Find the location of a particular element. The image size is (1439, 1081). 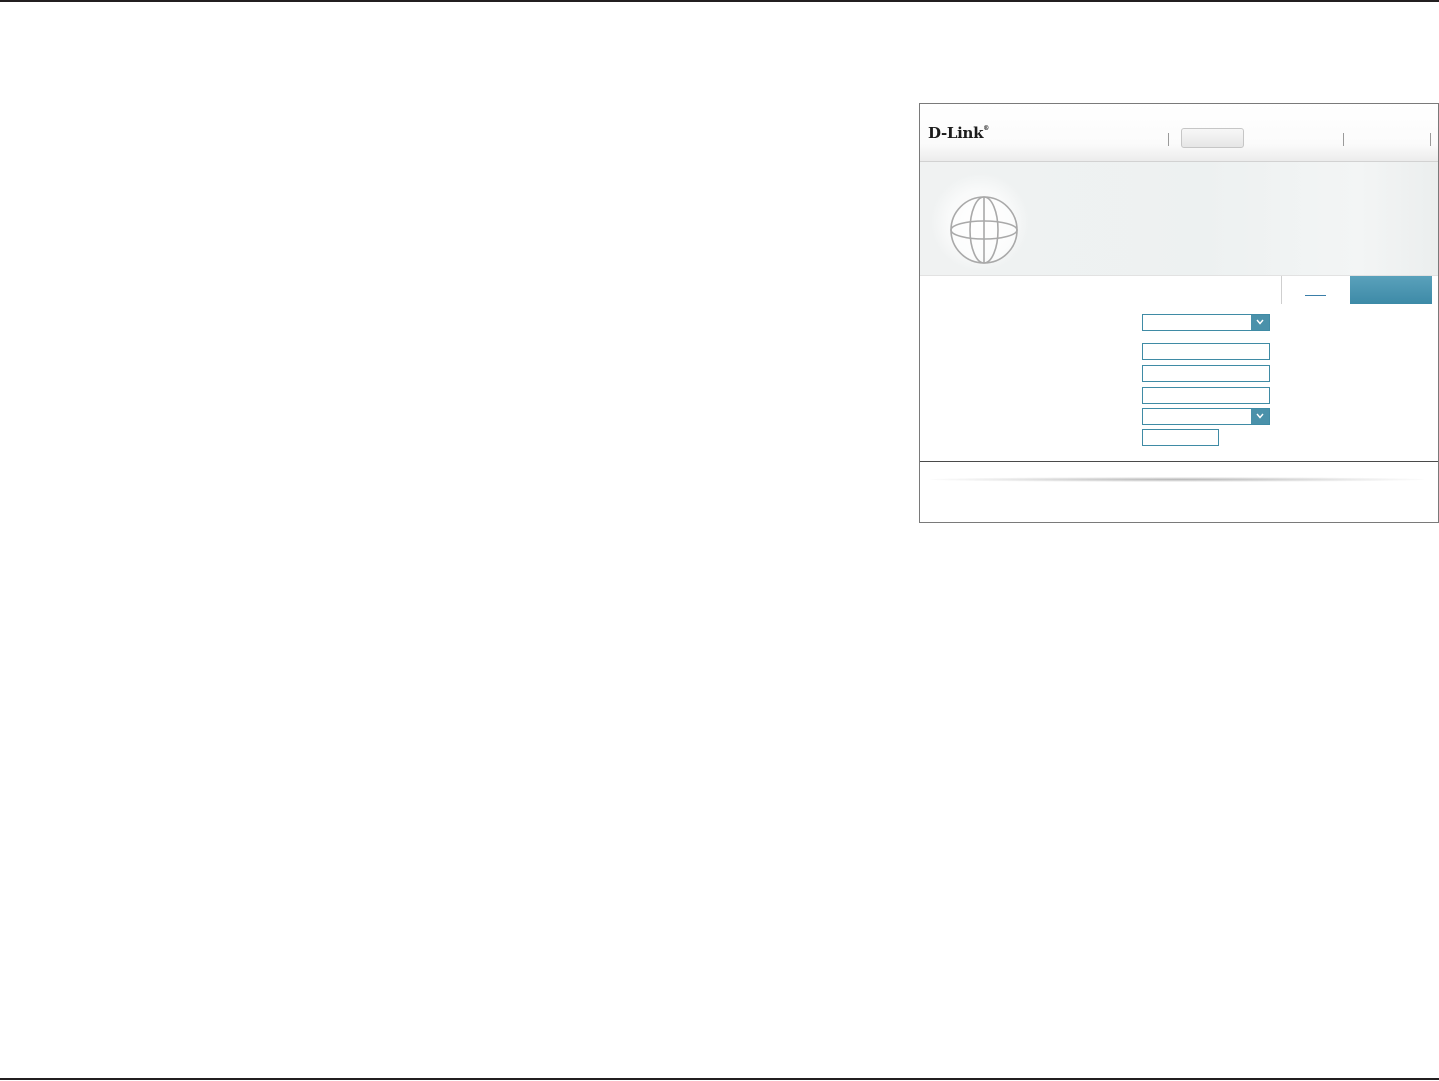

nav-tab-active is located at coordinates (1212, 138).